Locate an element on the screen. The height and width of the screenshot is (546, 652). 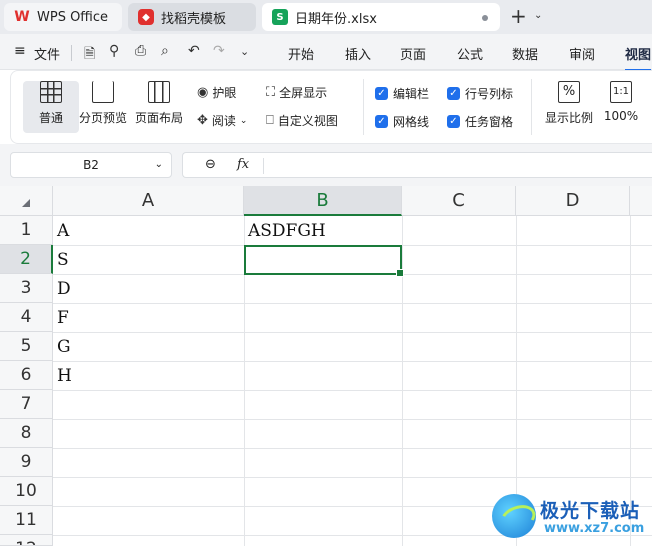
row-header-2: 2 is located at coordinates (26, 259).